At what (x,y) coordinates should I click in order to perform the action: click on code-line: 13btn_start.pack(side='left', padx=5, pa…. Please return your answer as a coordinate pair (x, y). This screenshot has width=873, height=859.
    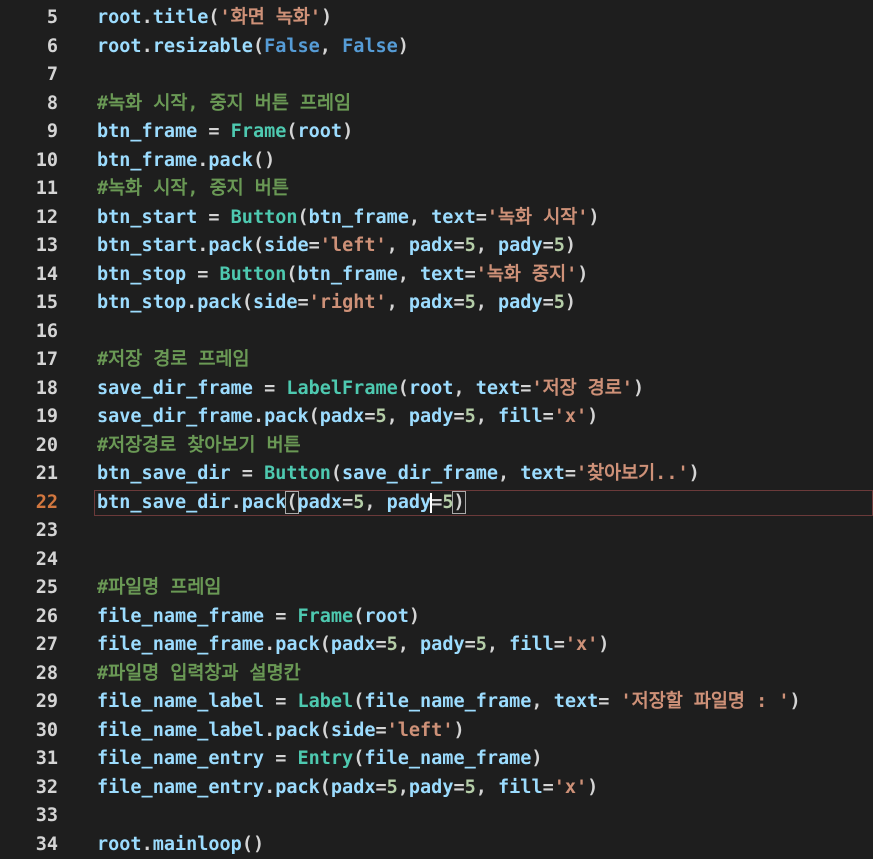
    Looking at the image, I should click on (436, 246).